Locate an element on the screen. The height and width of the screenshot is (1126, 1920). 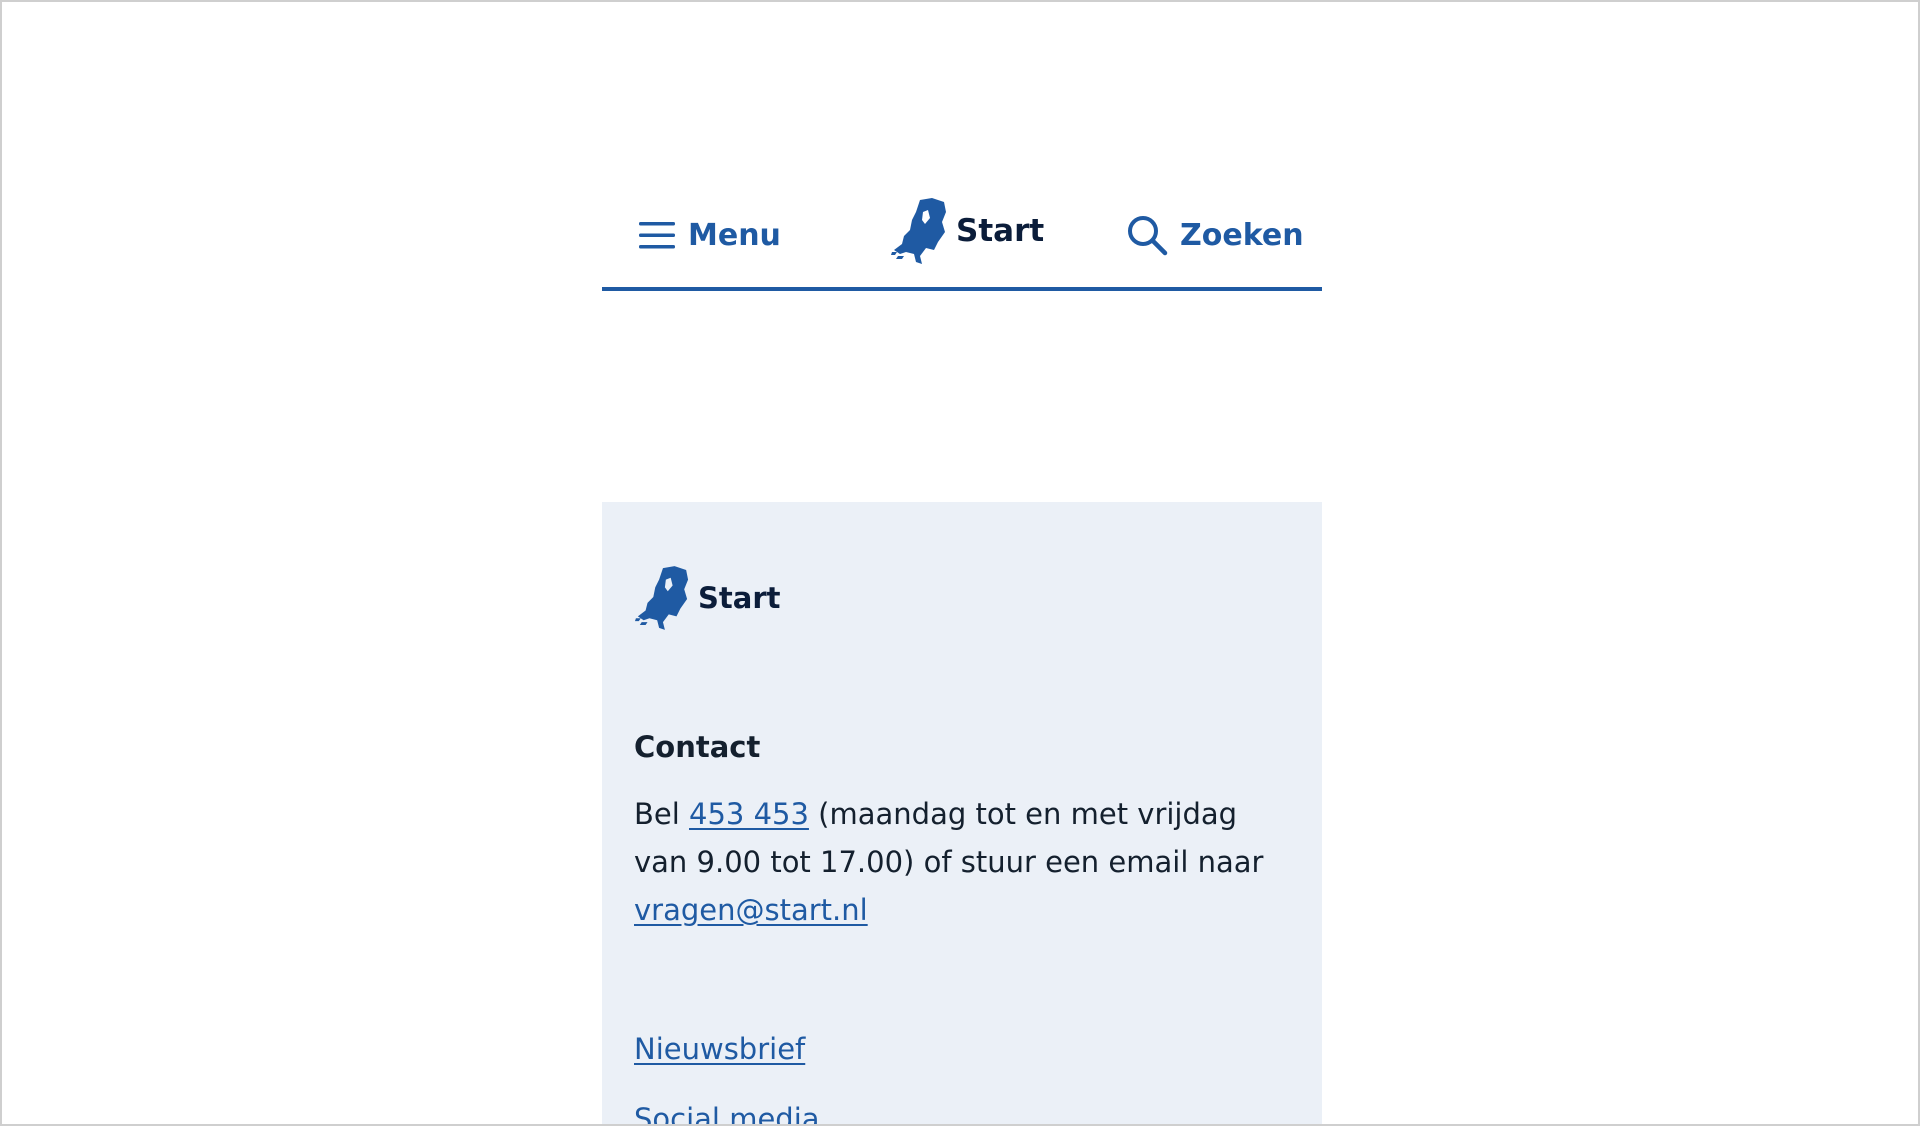
search-button: Zoeken is located at coordinates (1215, 235).